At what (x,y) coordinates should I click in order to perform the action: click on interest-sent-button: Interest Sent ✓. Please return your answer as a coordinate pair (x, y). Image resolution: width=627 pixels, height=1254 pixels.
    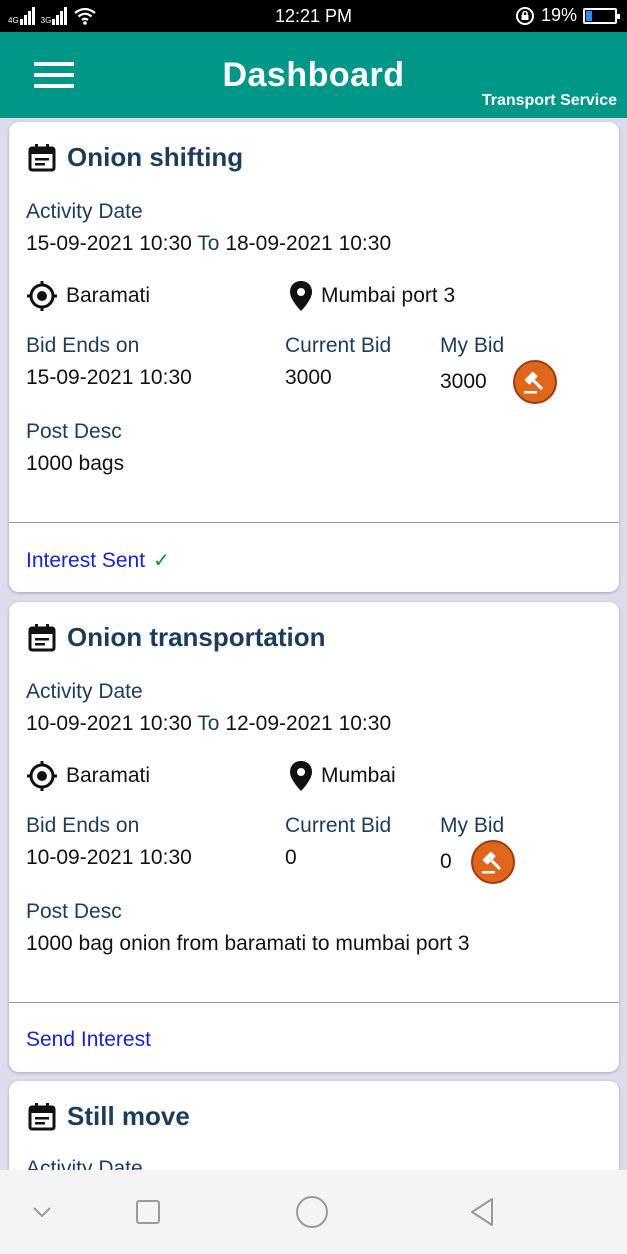
    Looking at the image, I should click on (98, 560).